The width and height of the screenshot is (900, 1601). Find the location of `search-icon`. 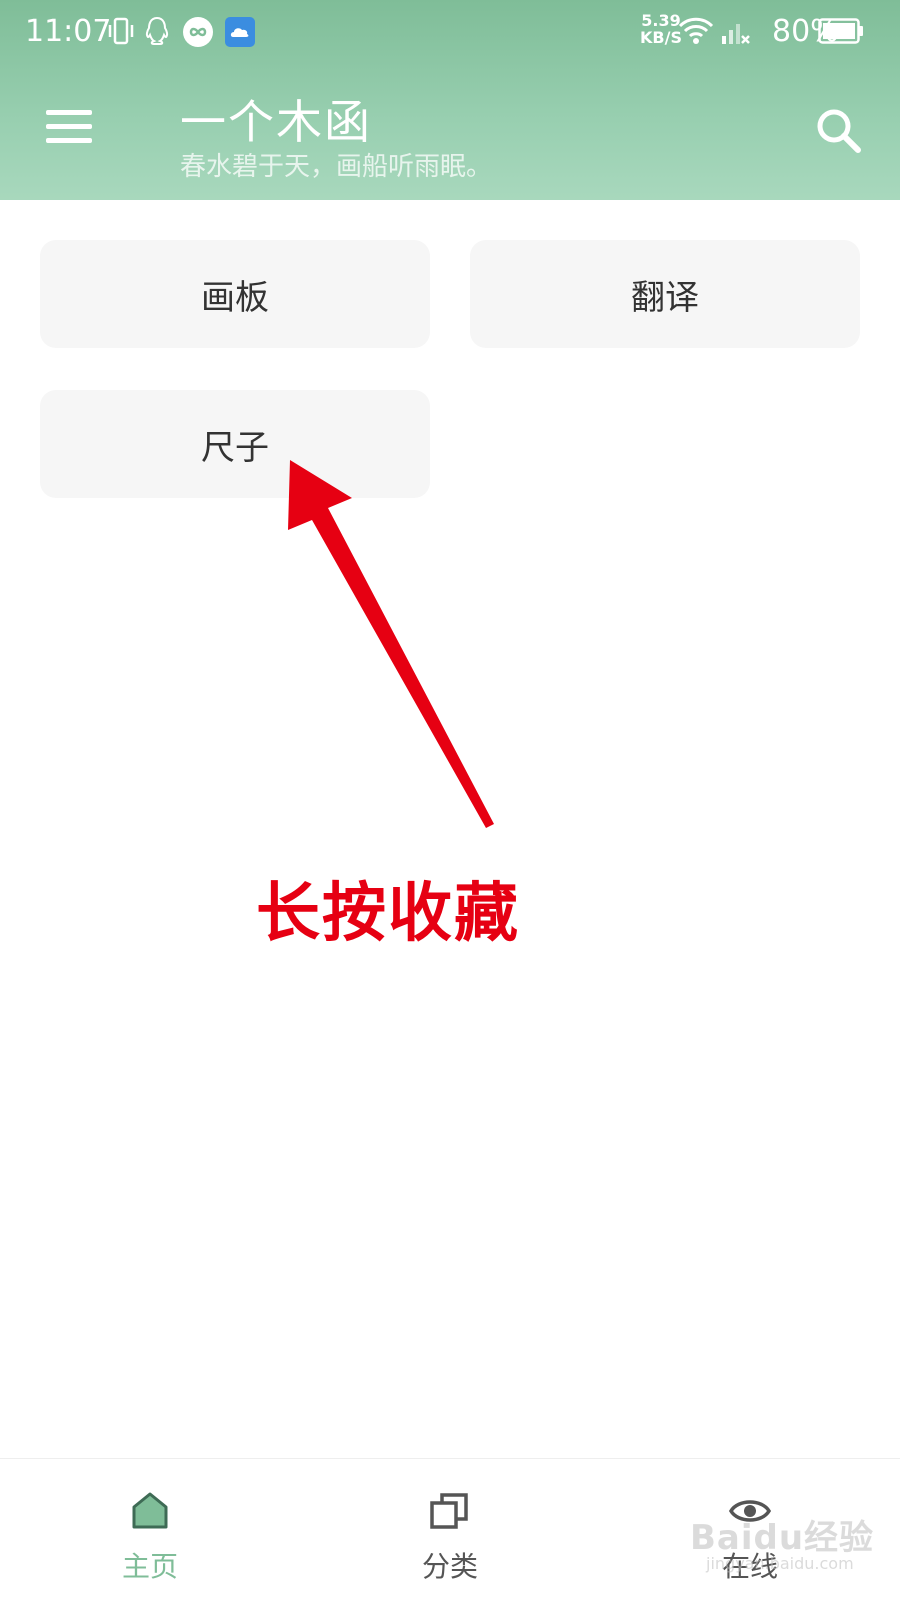

search-icon is located at coordinates (839, 131).